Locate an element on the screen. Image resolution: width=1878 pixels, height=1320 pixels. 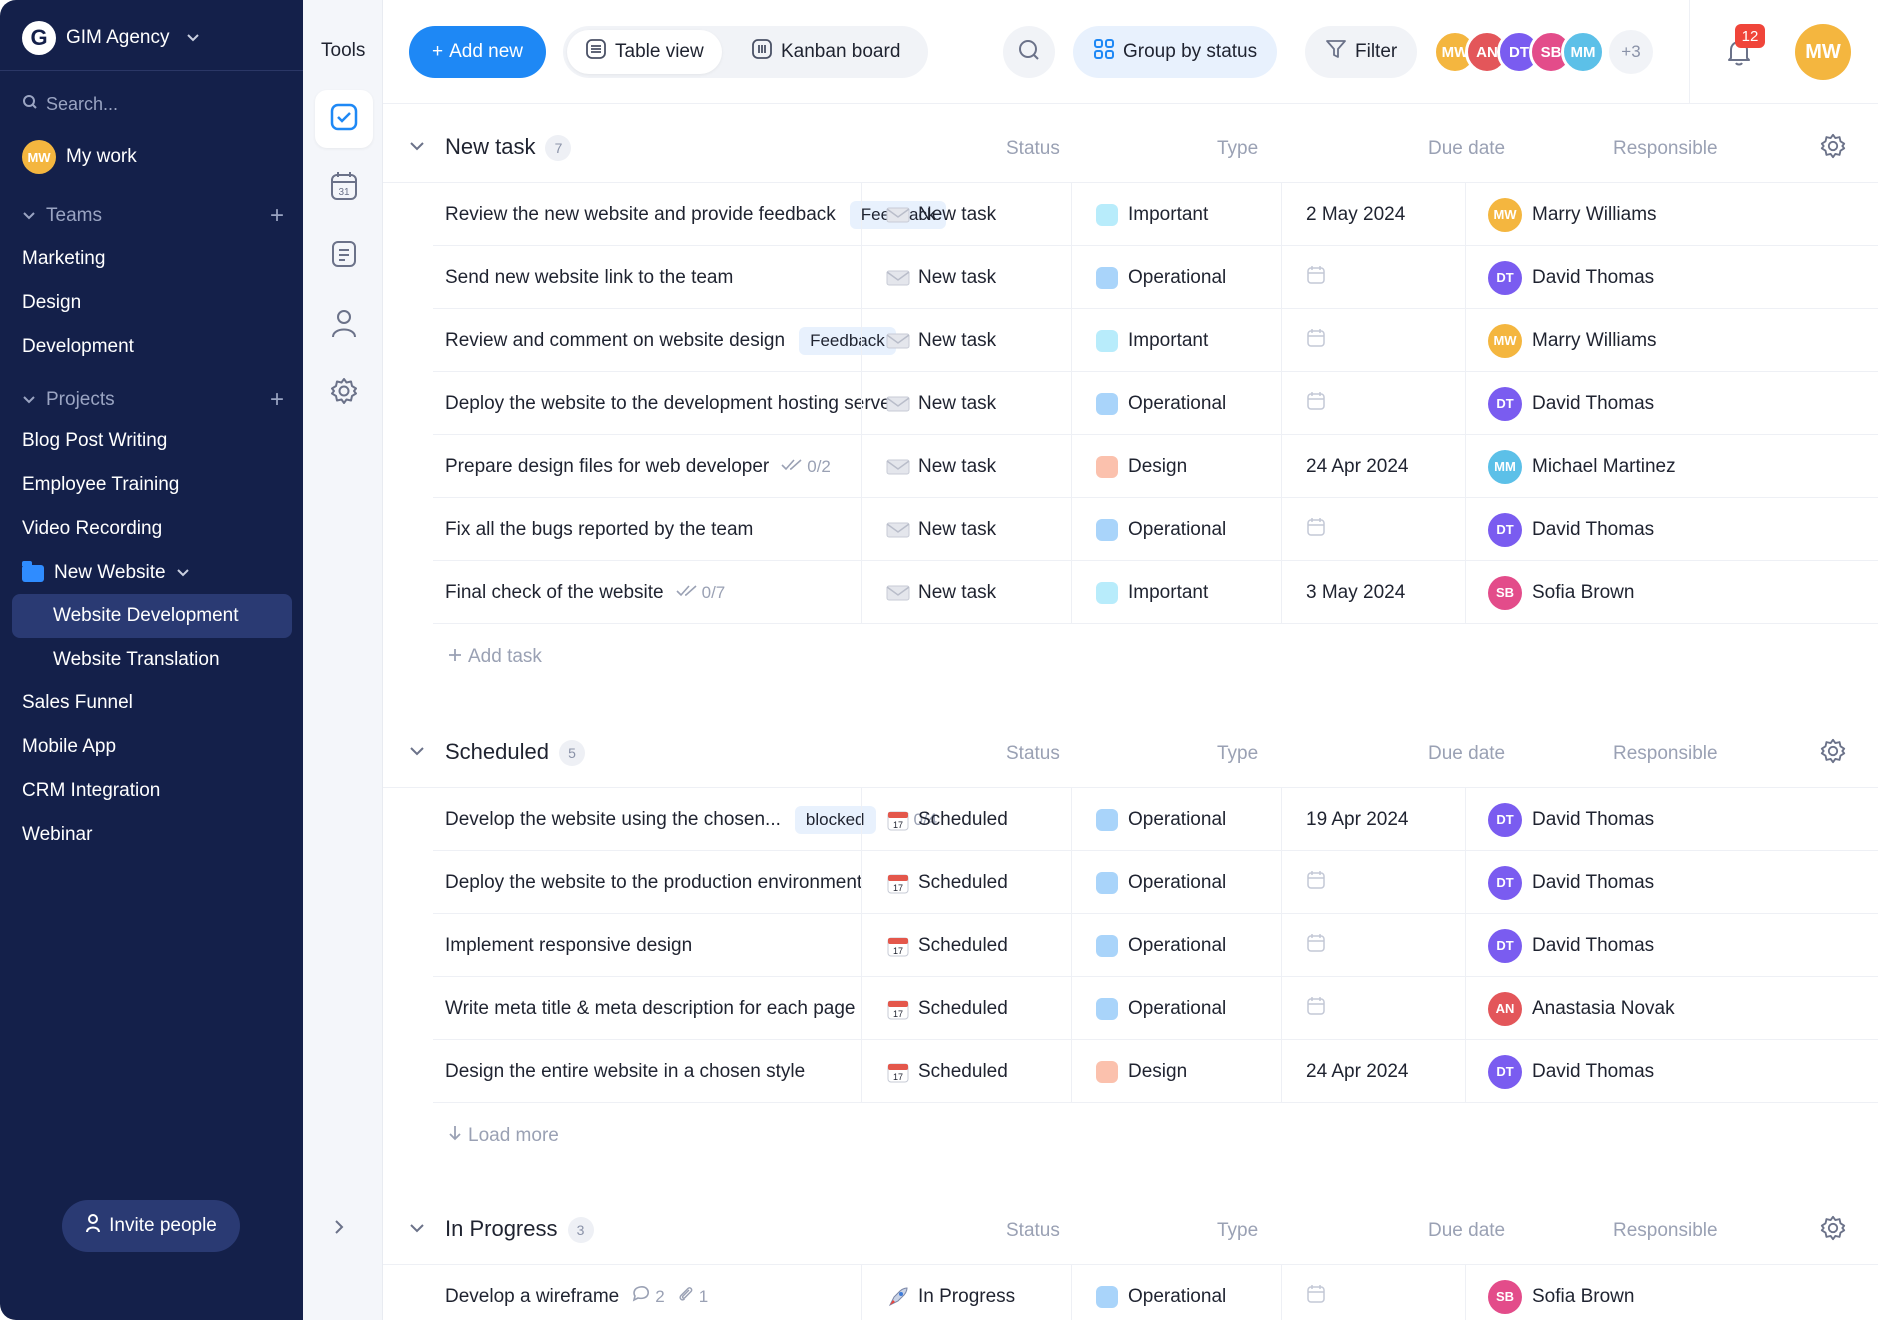
task-name: Final check of the website is located at coordinates (554, 593).